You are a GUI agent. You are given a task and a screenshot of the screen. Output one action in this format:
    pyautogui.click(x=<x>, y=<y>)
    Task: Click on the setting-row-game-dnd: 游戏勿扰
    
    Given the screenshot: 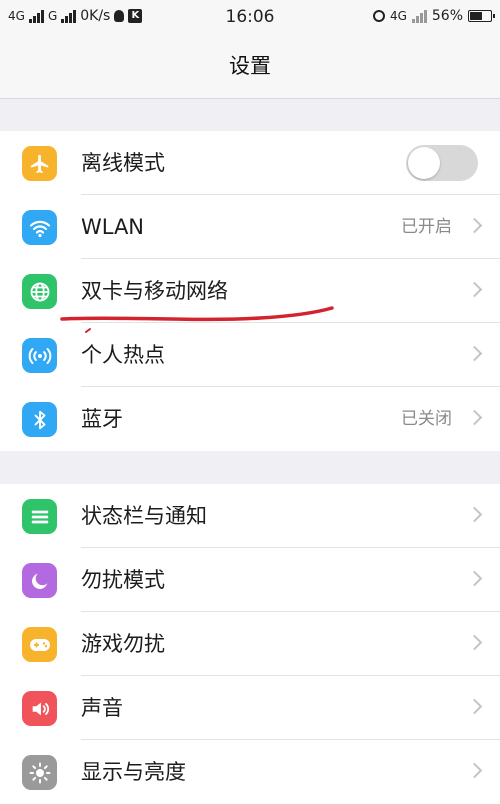 What is the action you would take?
    pyautogui.click(x=250, y=644)
    